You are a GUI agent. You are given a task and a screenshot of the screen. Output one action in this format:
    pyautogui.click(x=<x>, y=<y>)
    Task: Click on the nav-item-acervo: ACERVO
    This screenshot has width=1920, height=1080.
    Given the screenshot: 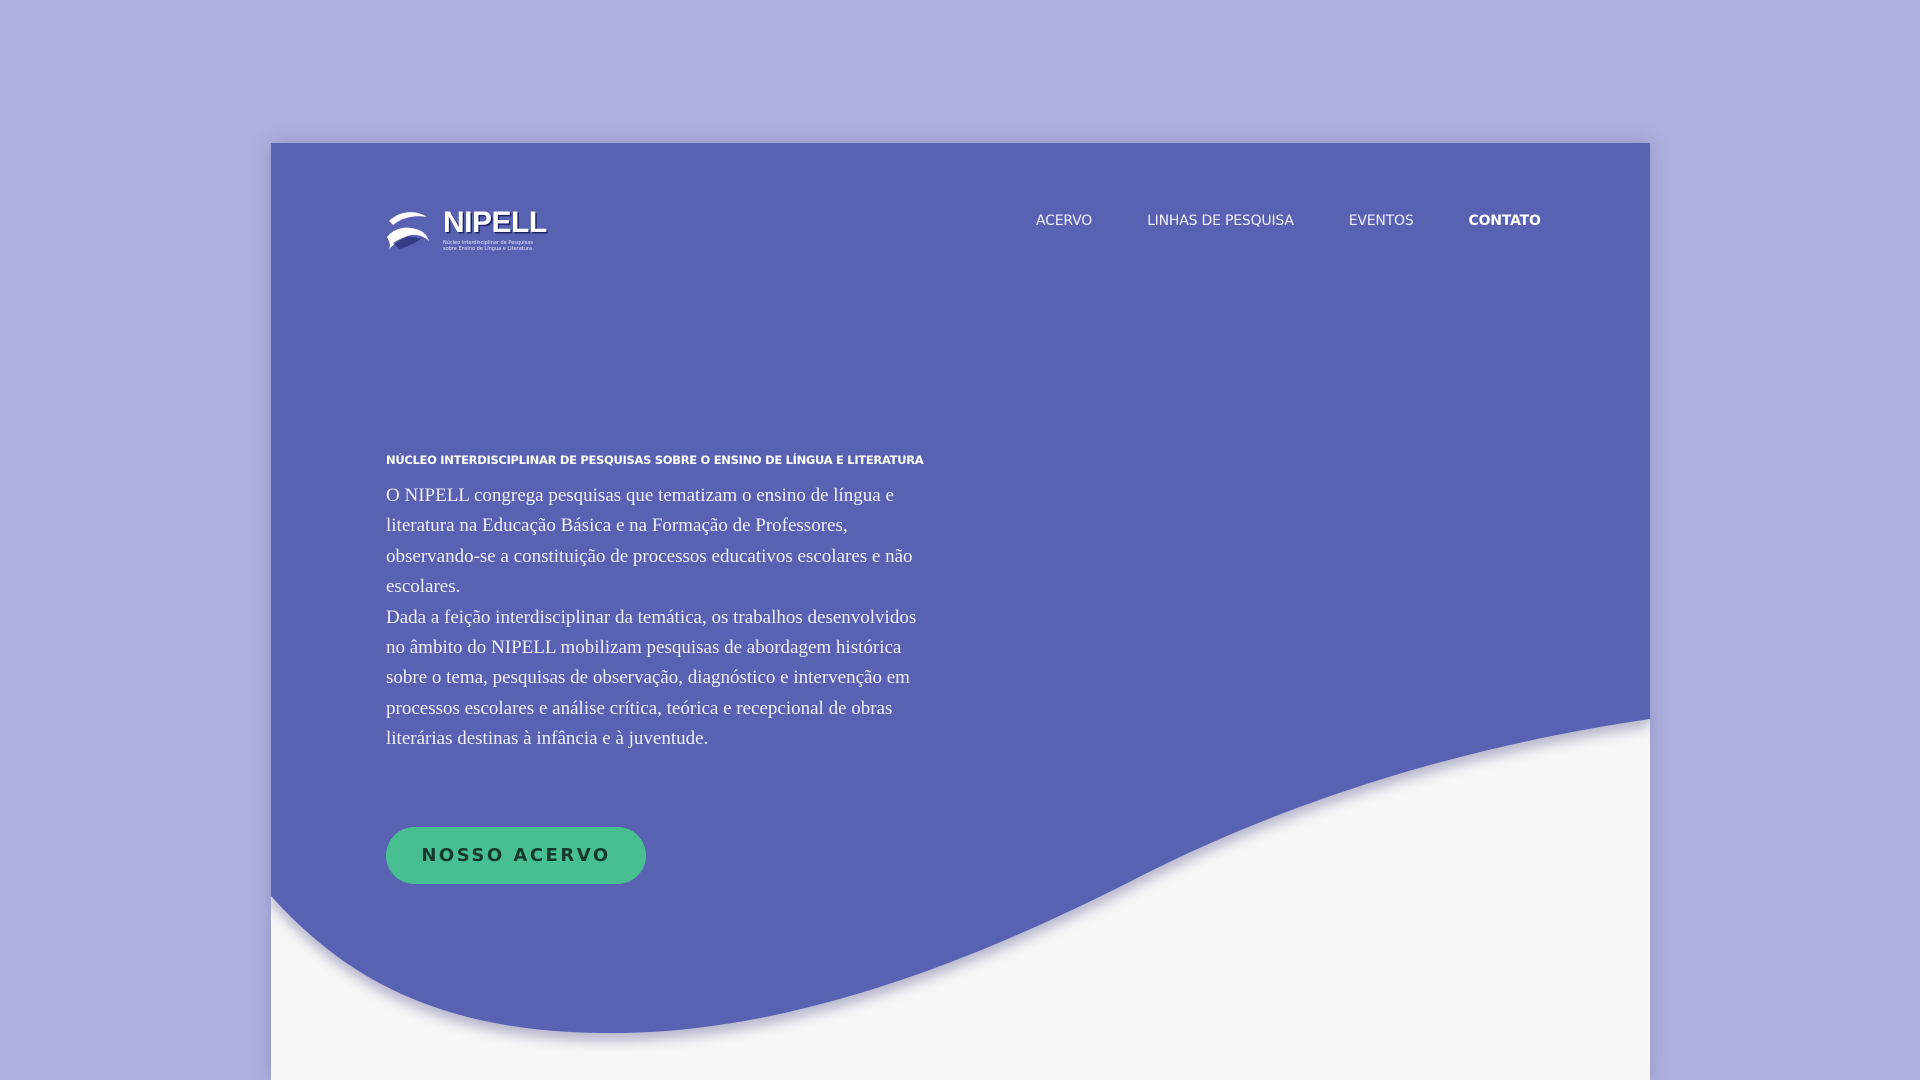 What is the action you would take?
    pyautogui.click(x=1064, y=221)
    